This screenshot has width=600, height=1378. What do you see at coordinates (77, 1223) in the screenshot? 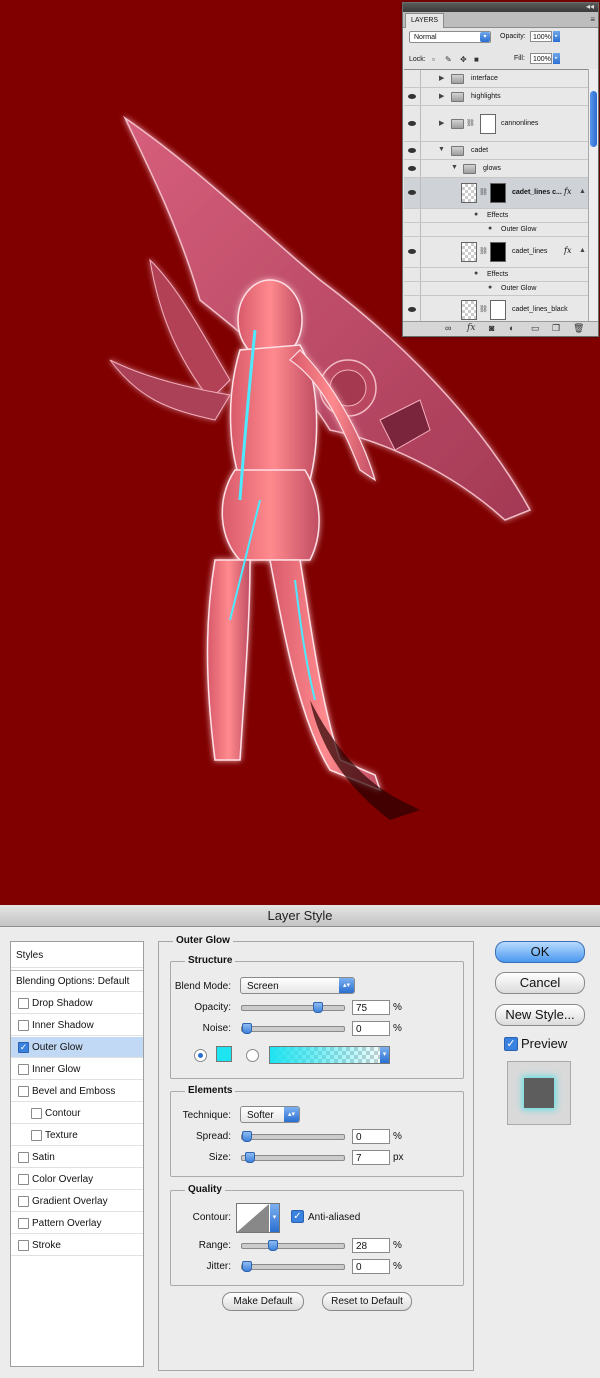
I see `style-item-pattern-overlay: Pattern Overlay` at bounding box center [77, 1223].